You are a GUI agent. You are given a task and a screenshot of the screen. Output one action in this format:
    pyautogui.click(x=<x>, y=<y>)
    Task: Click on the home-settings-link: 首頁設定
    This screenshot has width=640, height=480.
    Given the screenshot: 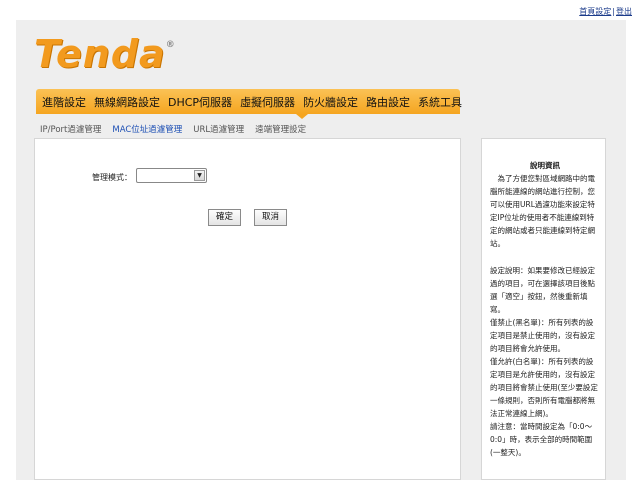 What is the action you would take?
    pyautogui.click(x=595, y=11)
    